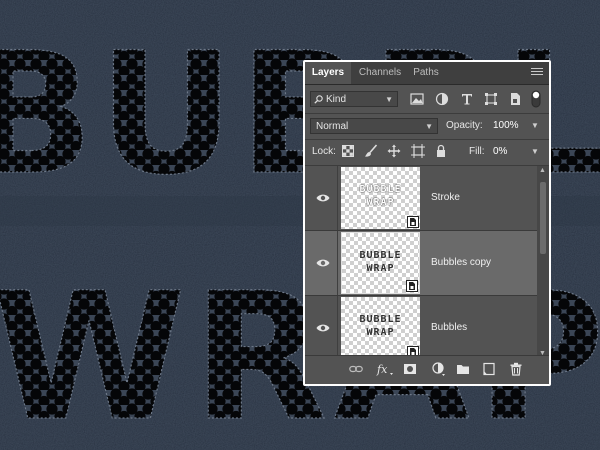  What do you see at coordinates (506, 126) in the screenshot?
I see `opacity-field: 100%` at bounding box center [506, 126].